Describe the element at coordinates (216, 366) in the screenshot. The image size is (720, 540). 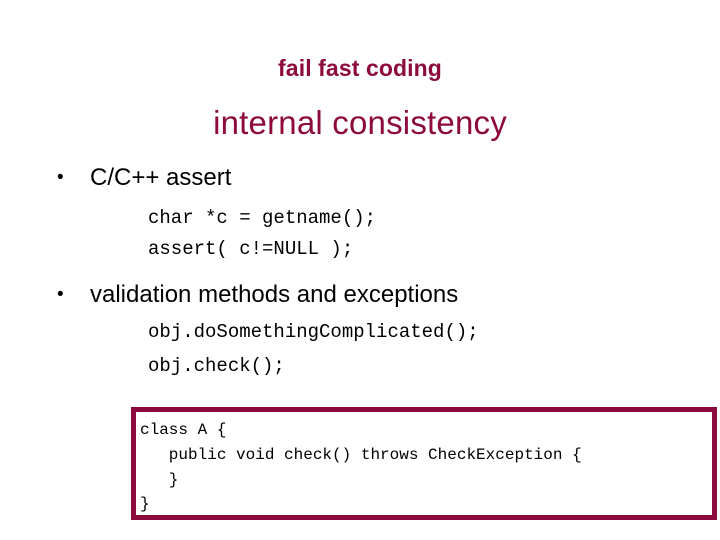
I see `code-line-obj-check: obj.check();` at that location.